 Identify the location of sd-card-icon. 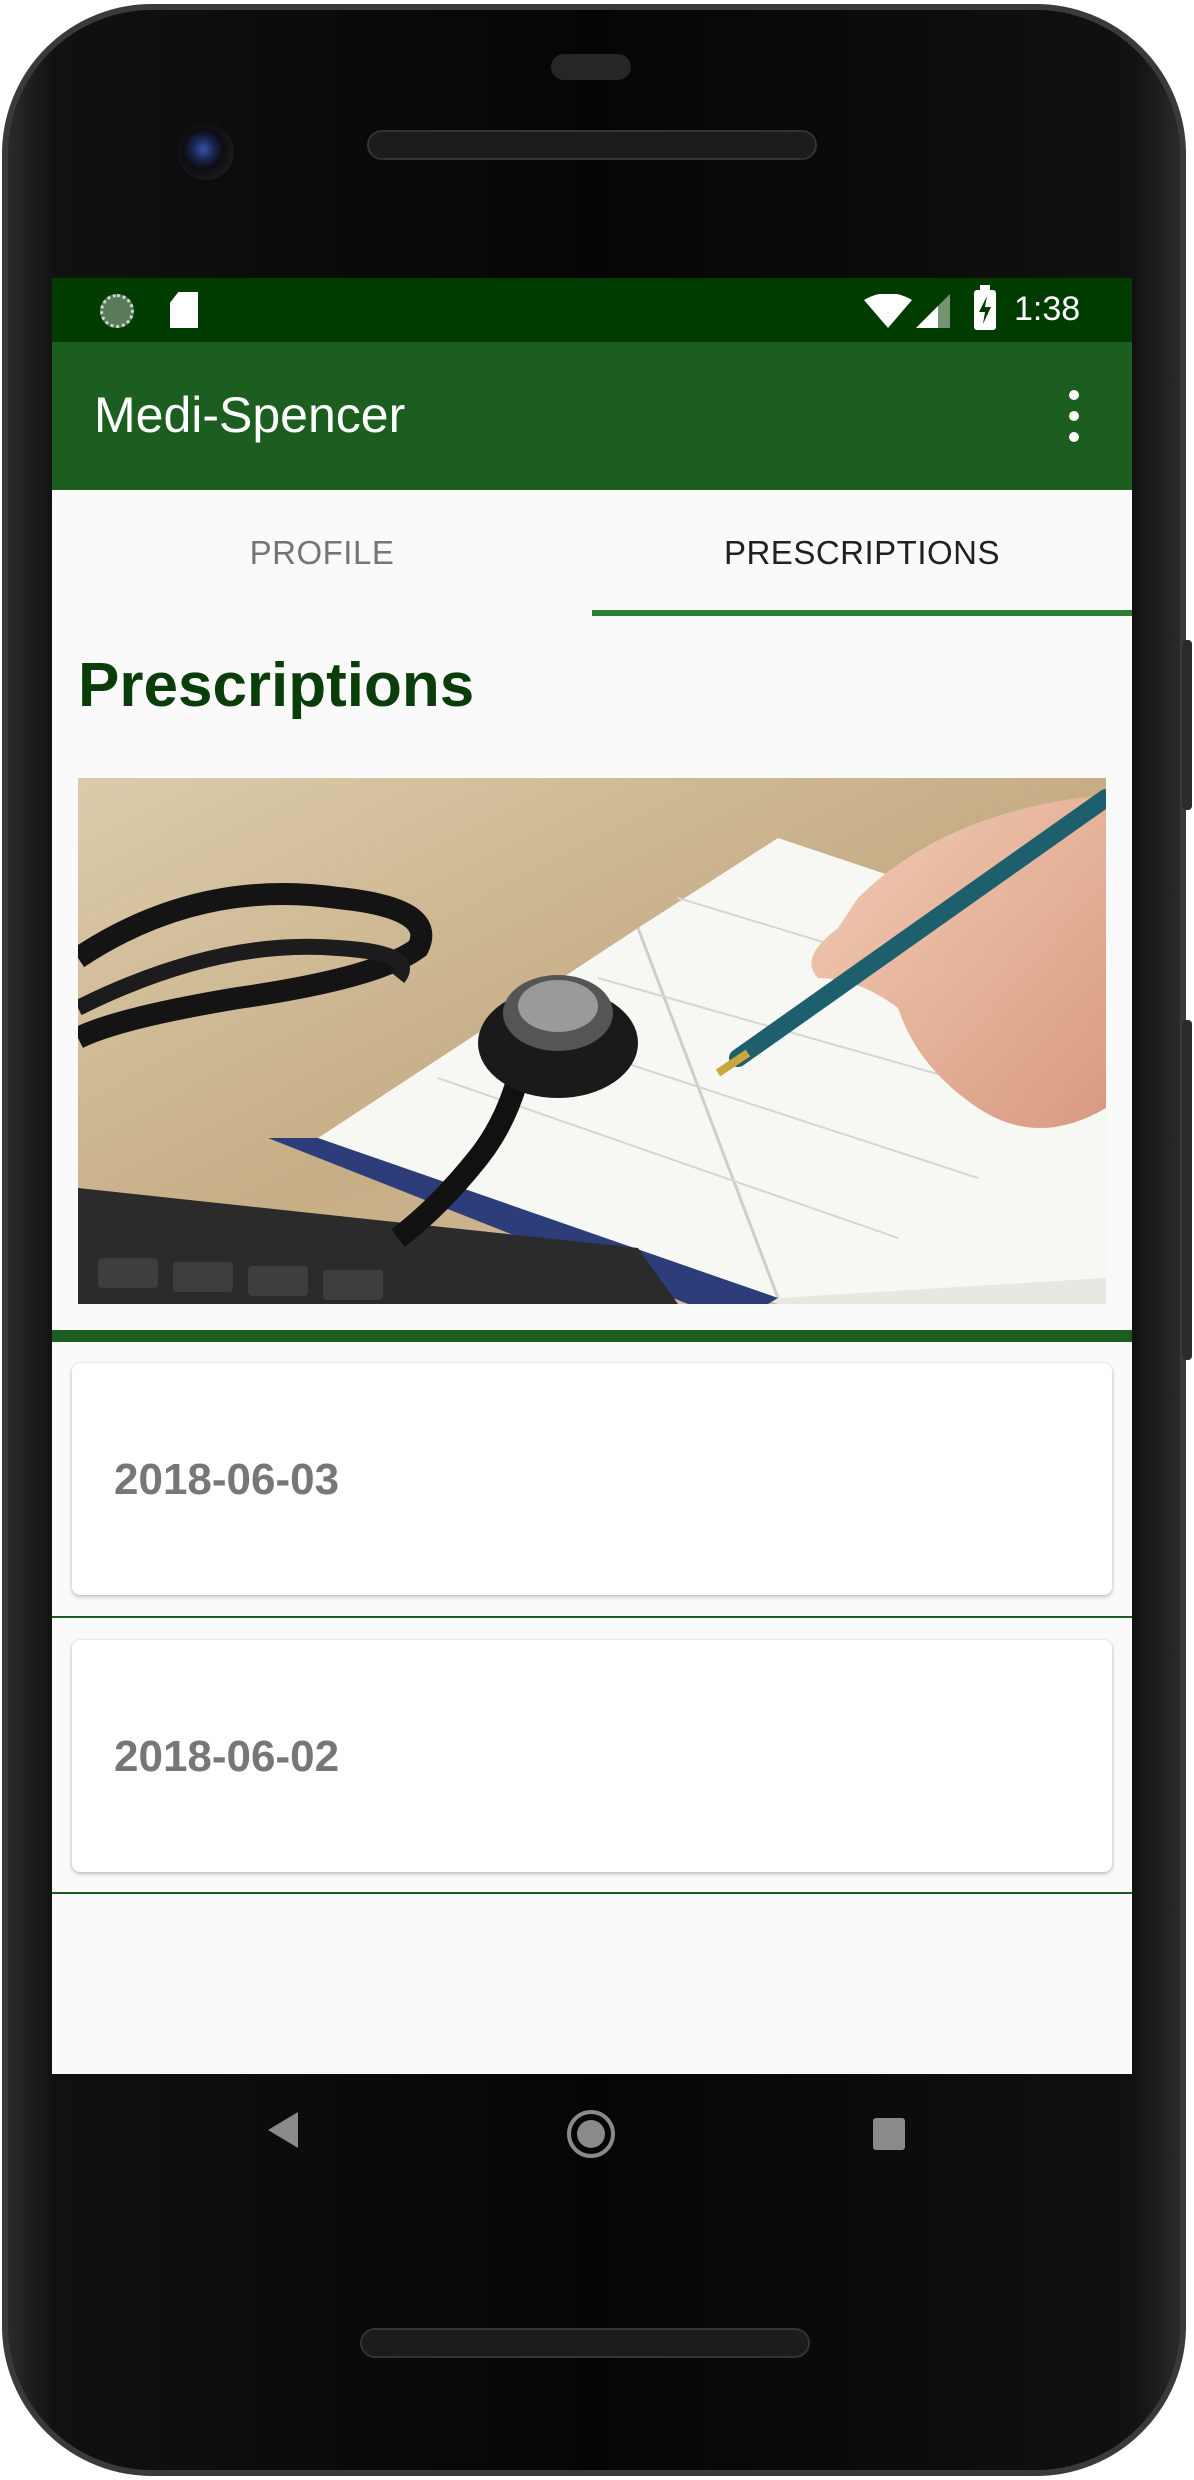
(184, 310).